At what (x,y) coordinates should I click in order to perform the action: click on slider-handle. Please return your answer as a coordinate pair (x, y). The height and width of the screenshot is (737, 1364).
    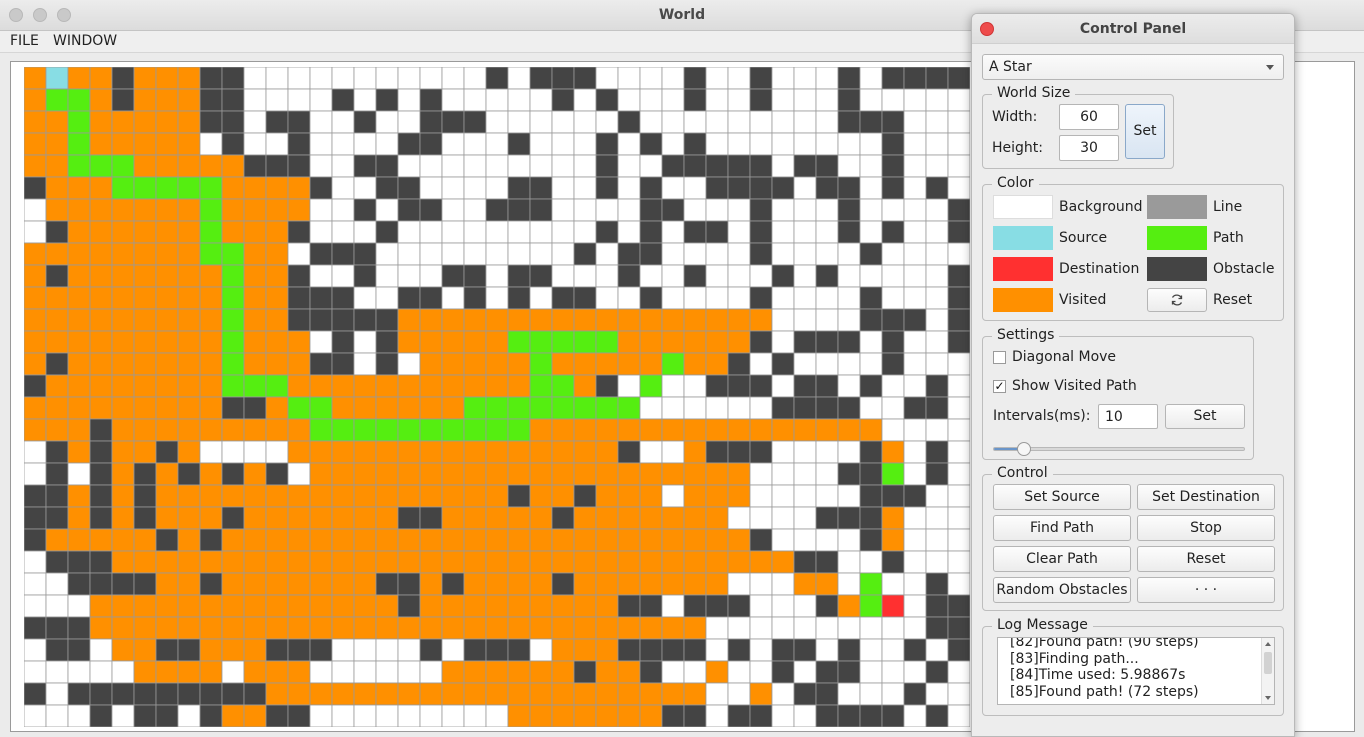
    Looking at the image, I should click on (1024, 449).